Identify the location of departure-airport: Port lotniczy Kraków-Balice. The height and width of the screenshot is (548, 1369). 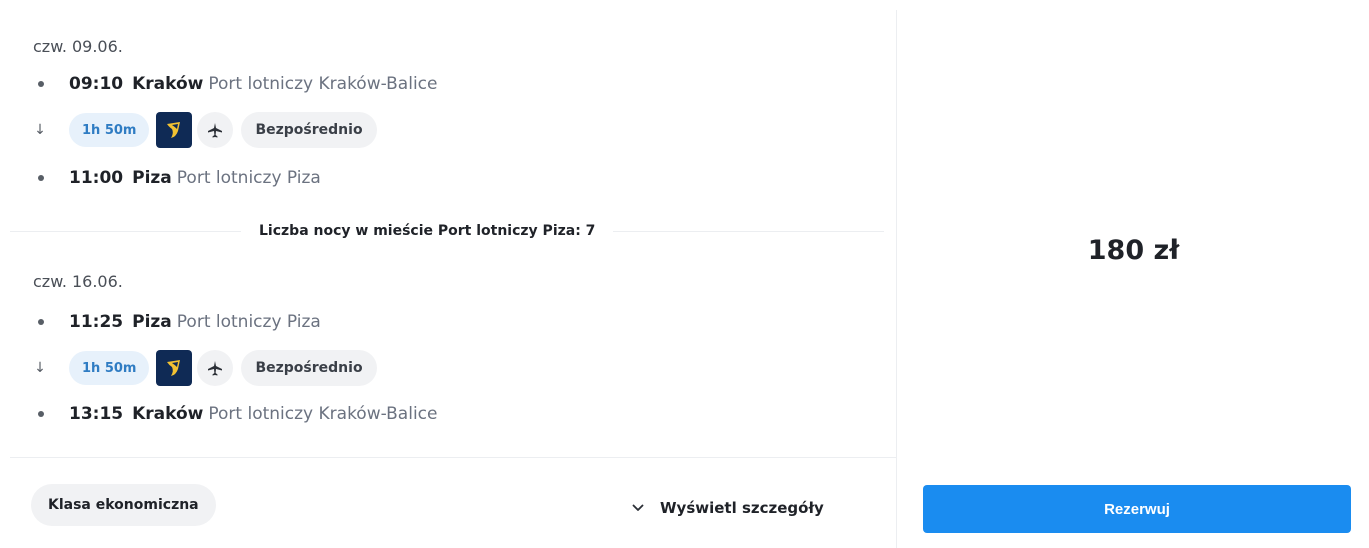
(323, 84).